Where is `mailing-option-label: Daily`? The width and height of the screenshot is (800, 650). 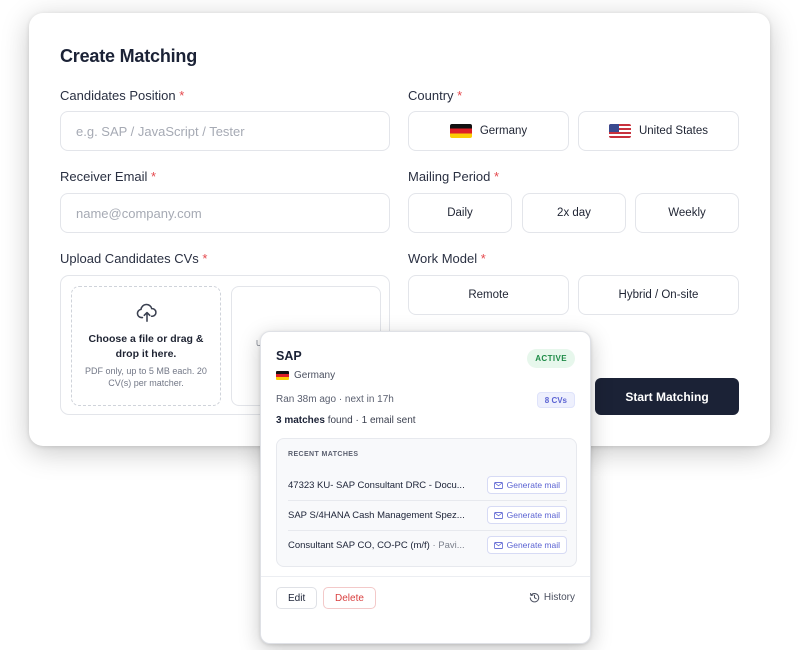
mailing-option-label: Daily is located at coordinates (460, 213).